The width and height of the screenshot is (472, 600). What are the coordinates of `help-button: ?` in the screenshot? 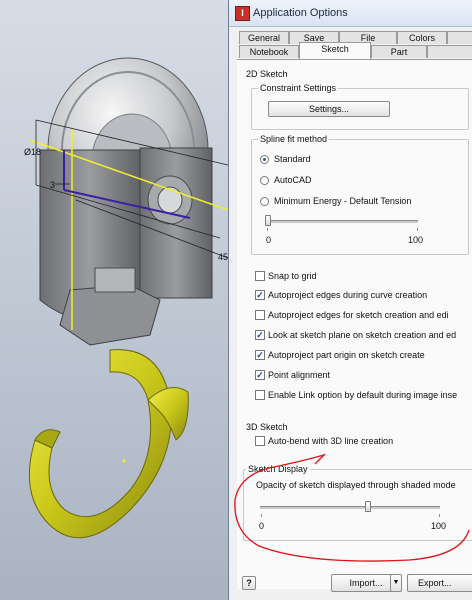 It's located at (249, 583).